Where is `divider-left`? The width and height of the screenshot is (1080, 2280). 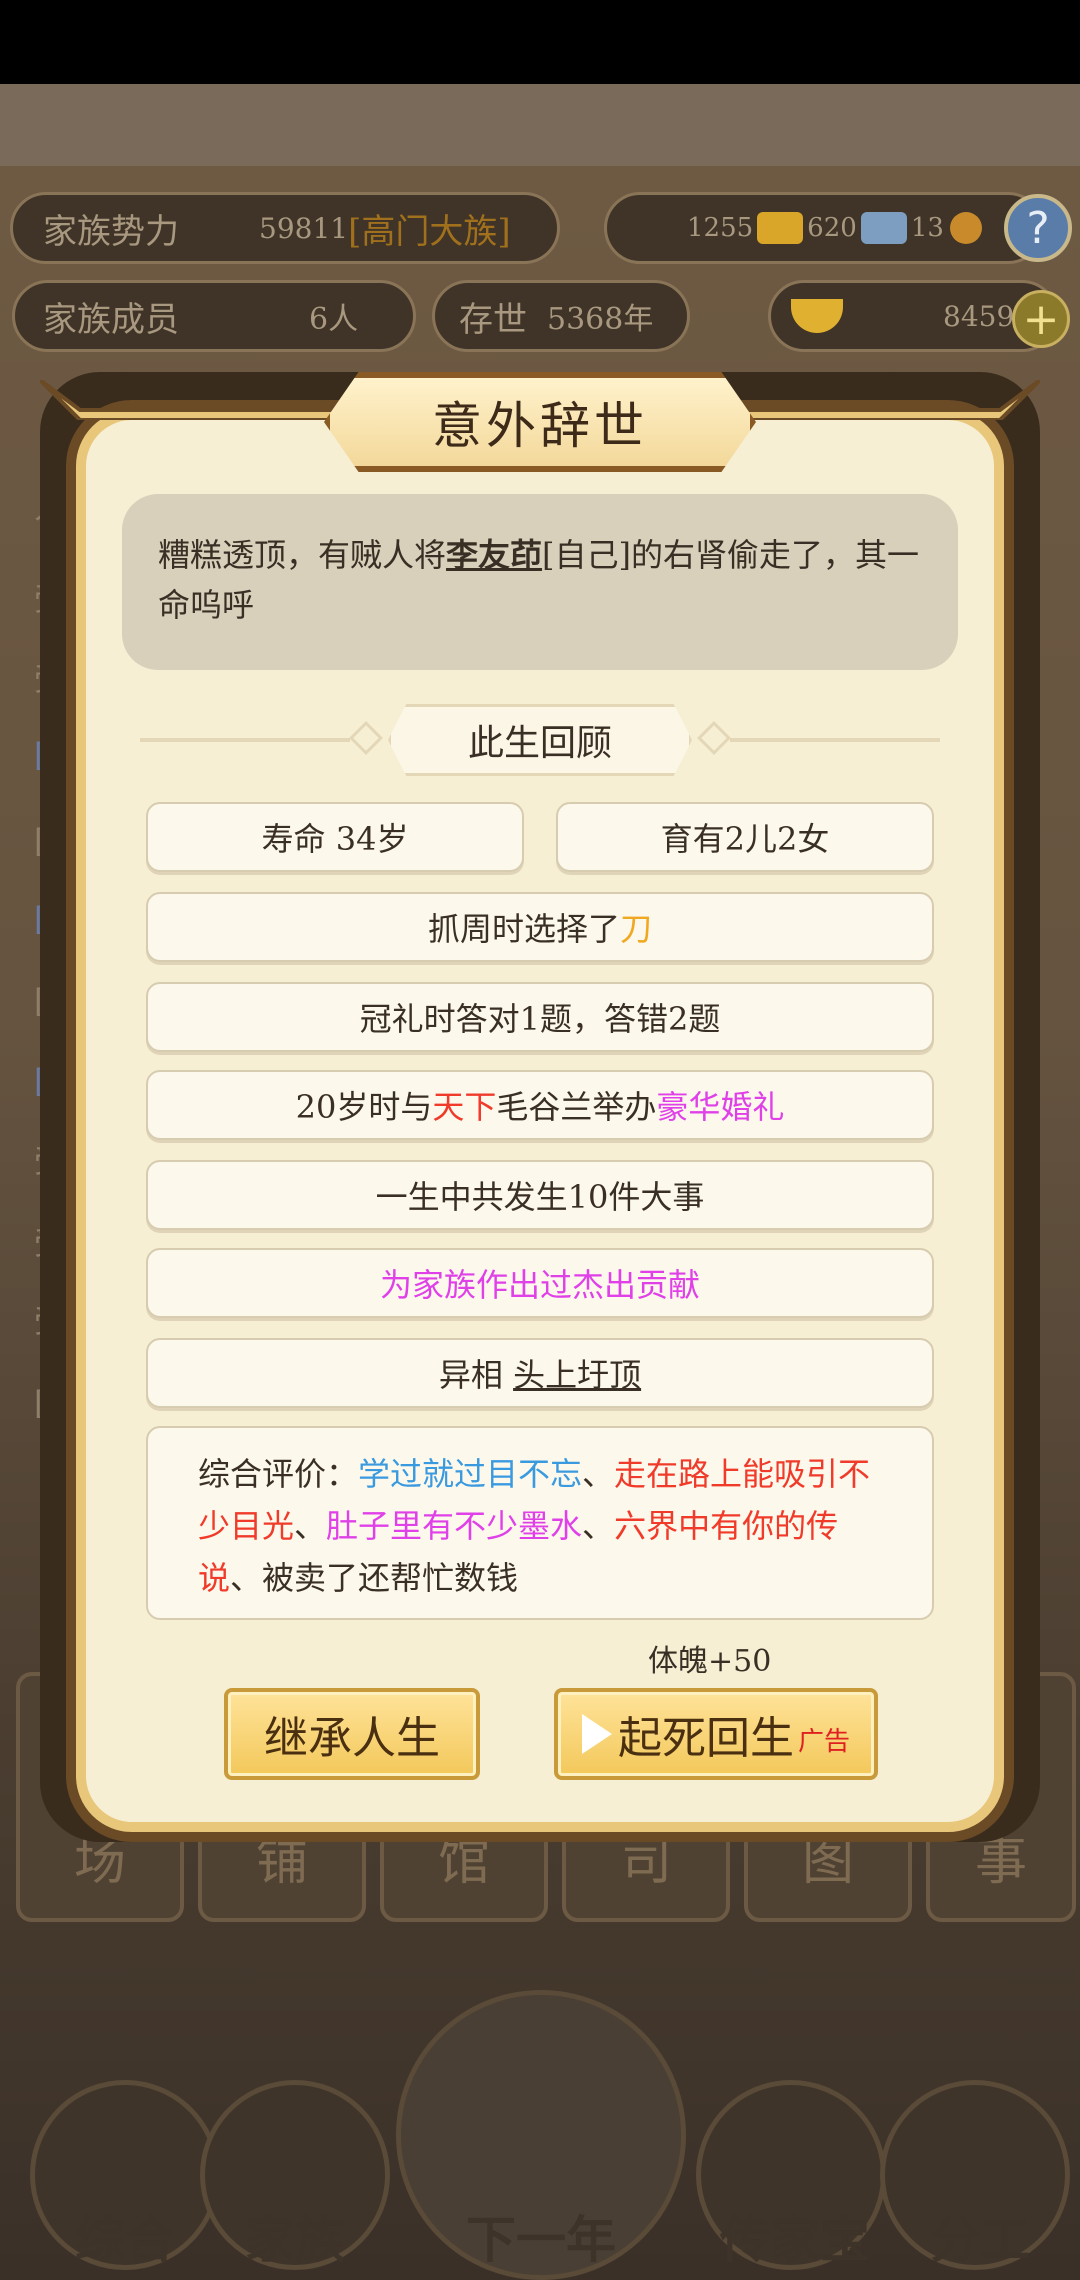 divider-left is located at coordinates (245, 740).